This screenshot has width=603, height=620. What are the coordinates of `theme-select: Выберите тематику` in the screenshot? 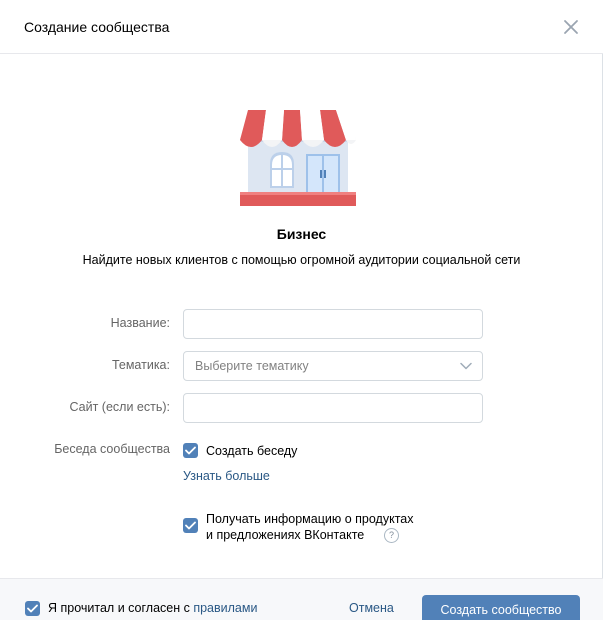 It's located at (333, 366).